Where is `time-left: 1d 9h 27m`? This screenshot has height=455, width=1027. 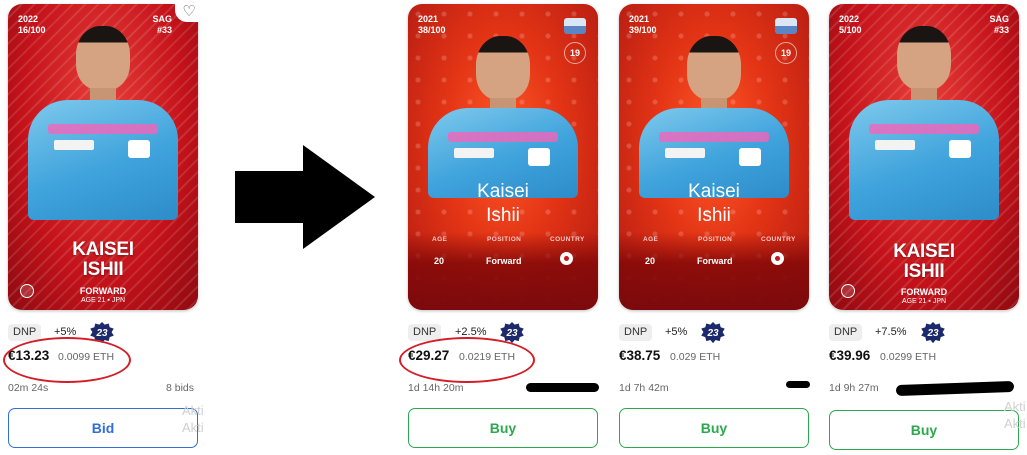 time-left: 1d 9h 27m is located at coordinates (854, 388).